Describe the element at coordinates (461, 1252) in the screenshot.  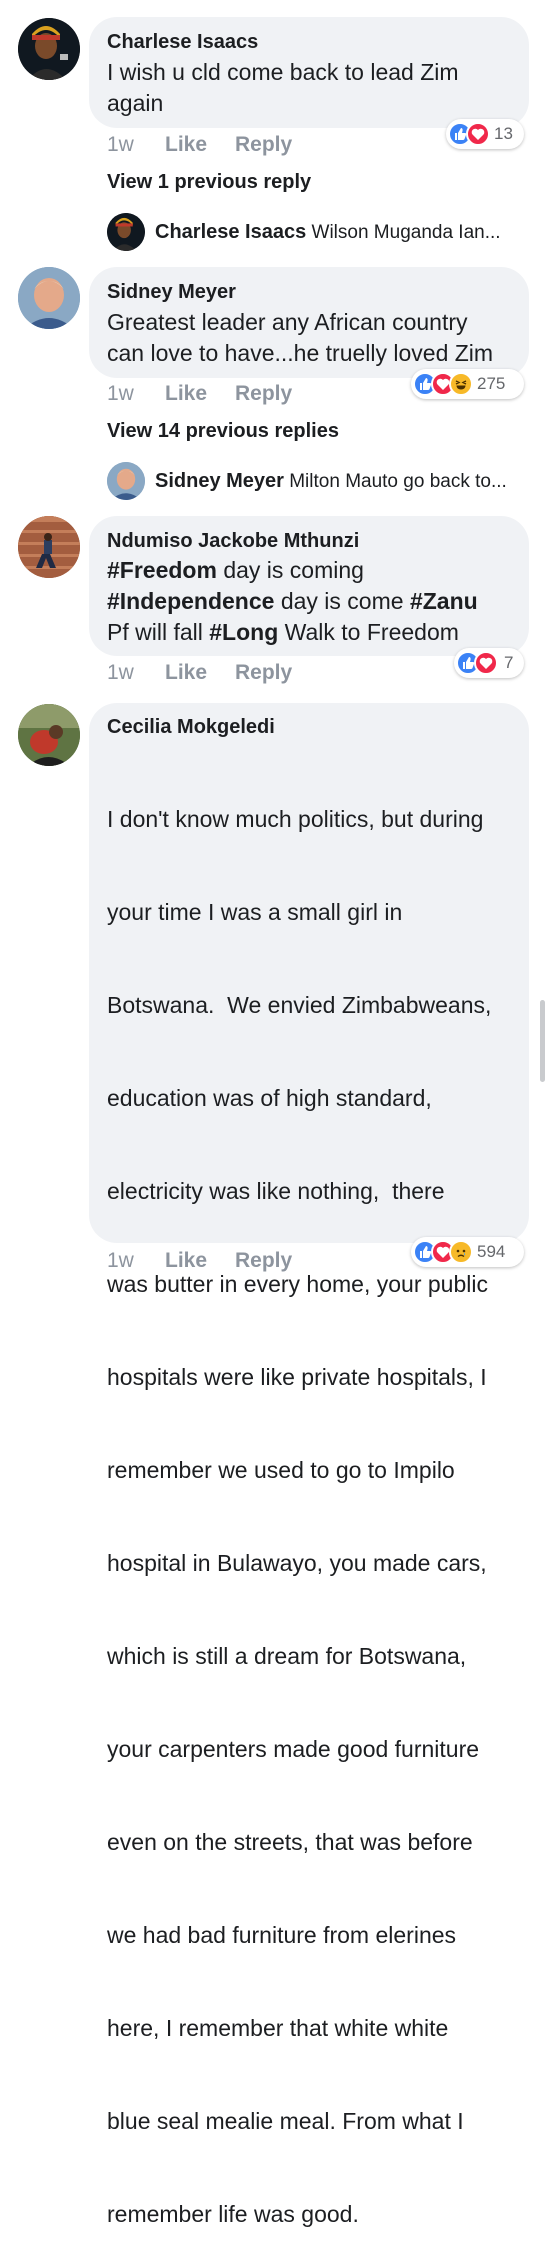
I see `sad-icon` at that location.